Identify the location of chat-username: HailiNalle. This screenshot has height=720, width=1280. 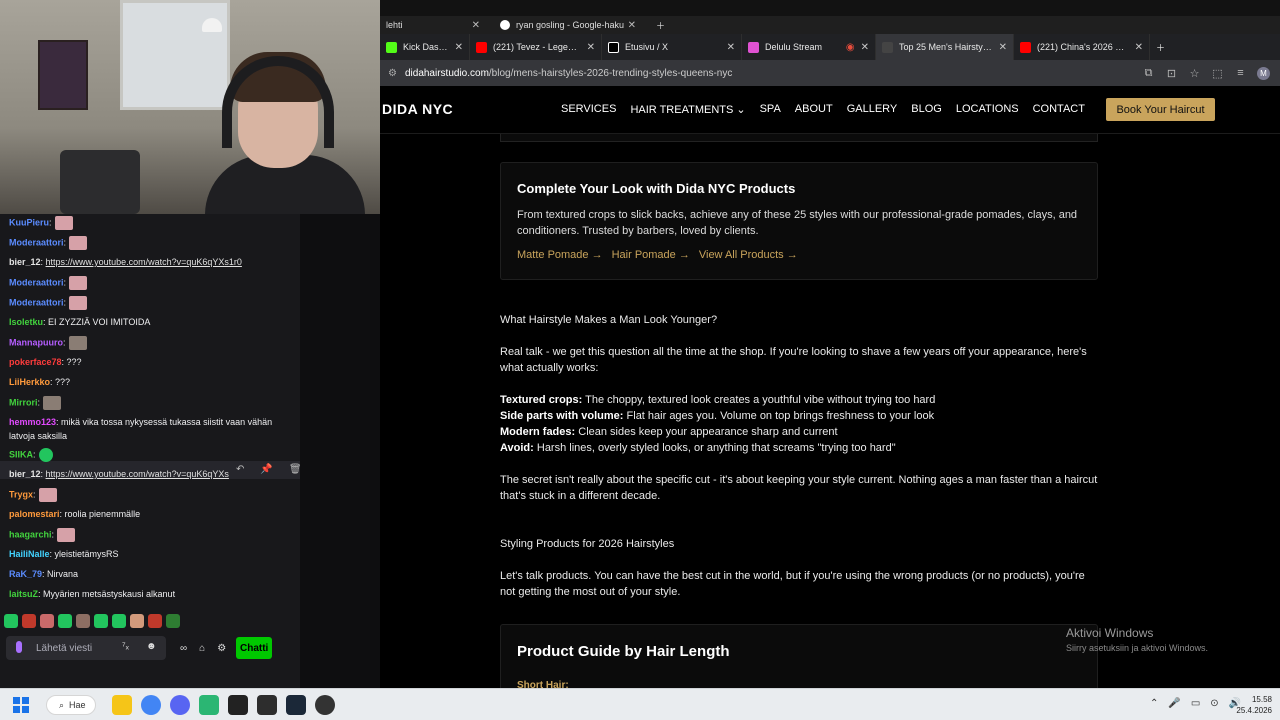
(29, 554).